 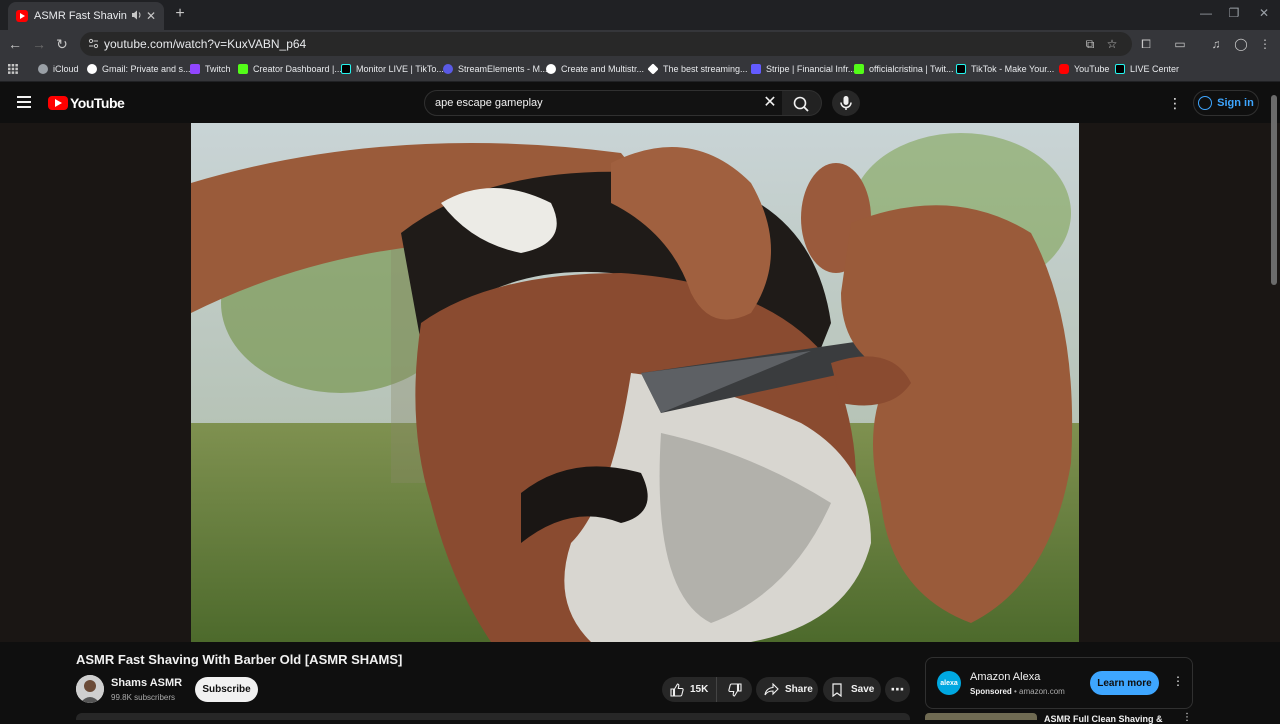 I want to click on youtube-icon, so click(x=1064, y=69).